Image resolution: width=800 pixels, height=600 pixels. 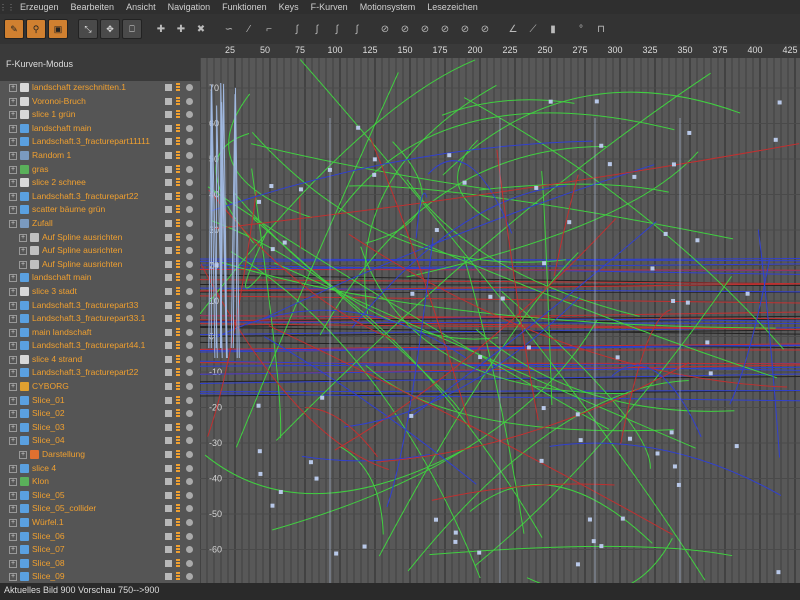 What do you see at coordinates (36, 29) in the screenshot?
I see `motion-icon: ⚲` at bounding box center [36, 29].